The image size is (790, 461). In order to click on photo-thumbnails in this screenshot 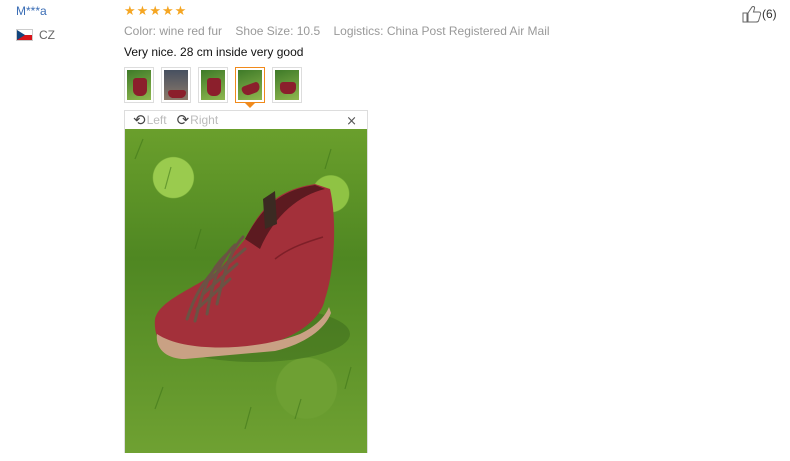, I will do `click(213, 87)`.